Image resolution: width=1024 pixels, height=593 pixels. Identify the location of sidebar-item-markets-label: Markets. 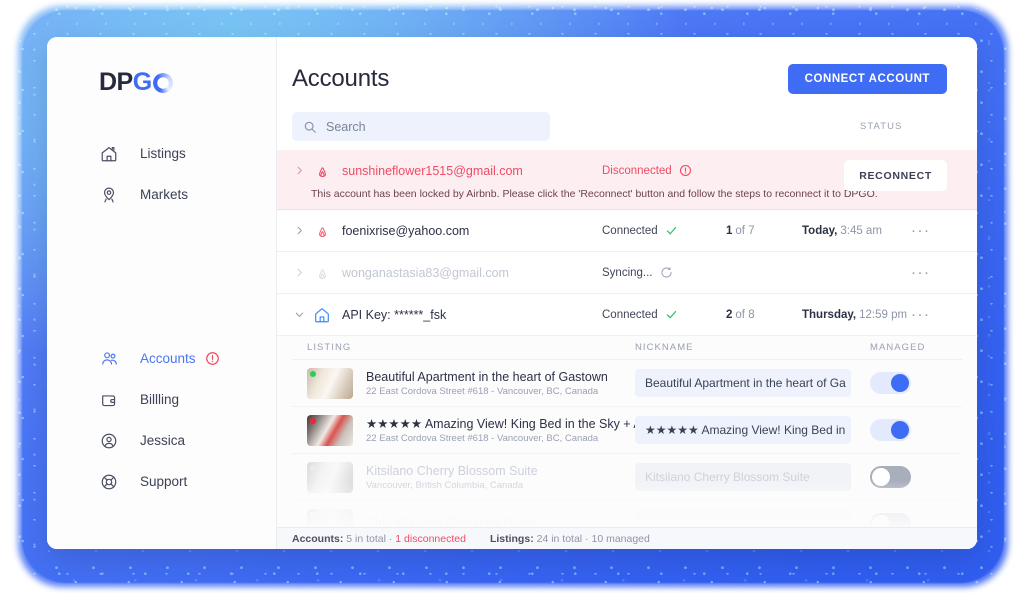
(164, 194).